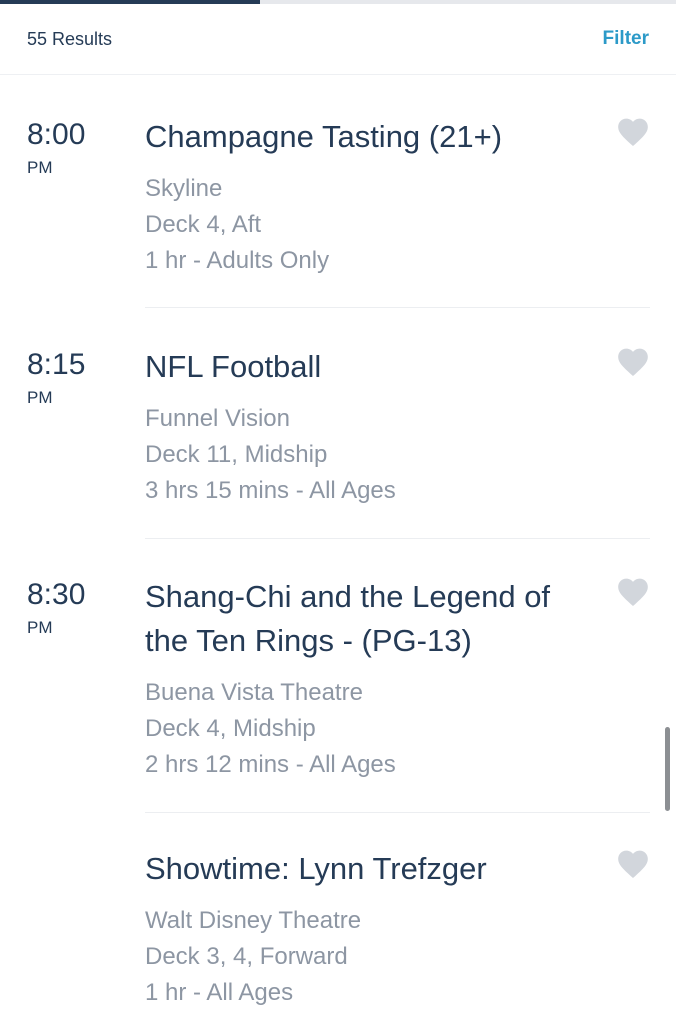 This screenshot has height=1024, width=676. What do you see at coordinates (237, 260) in the screenshot?
I see `event-duration: 1 hr - Adults Only` at bounding box center [237, 260].